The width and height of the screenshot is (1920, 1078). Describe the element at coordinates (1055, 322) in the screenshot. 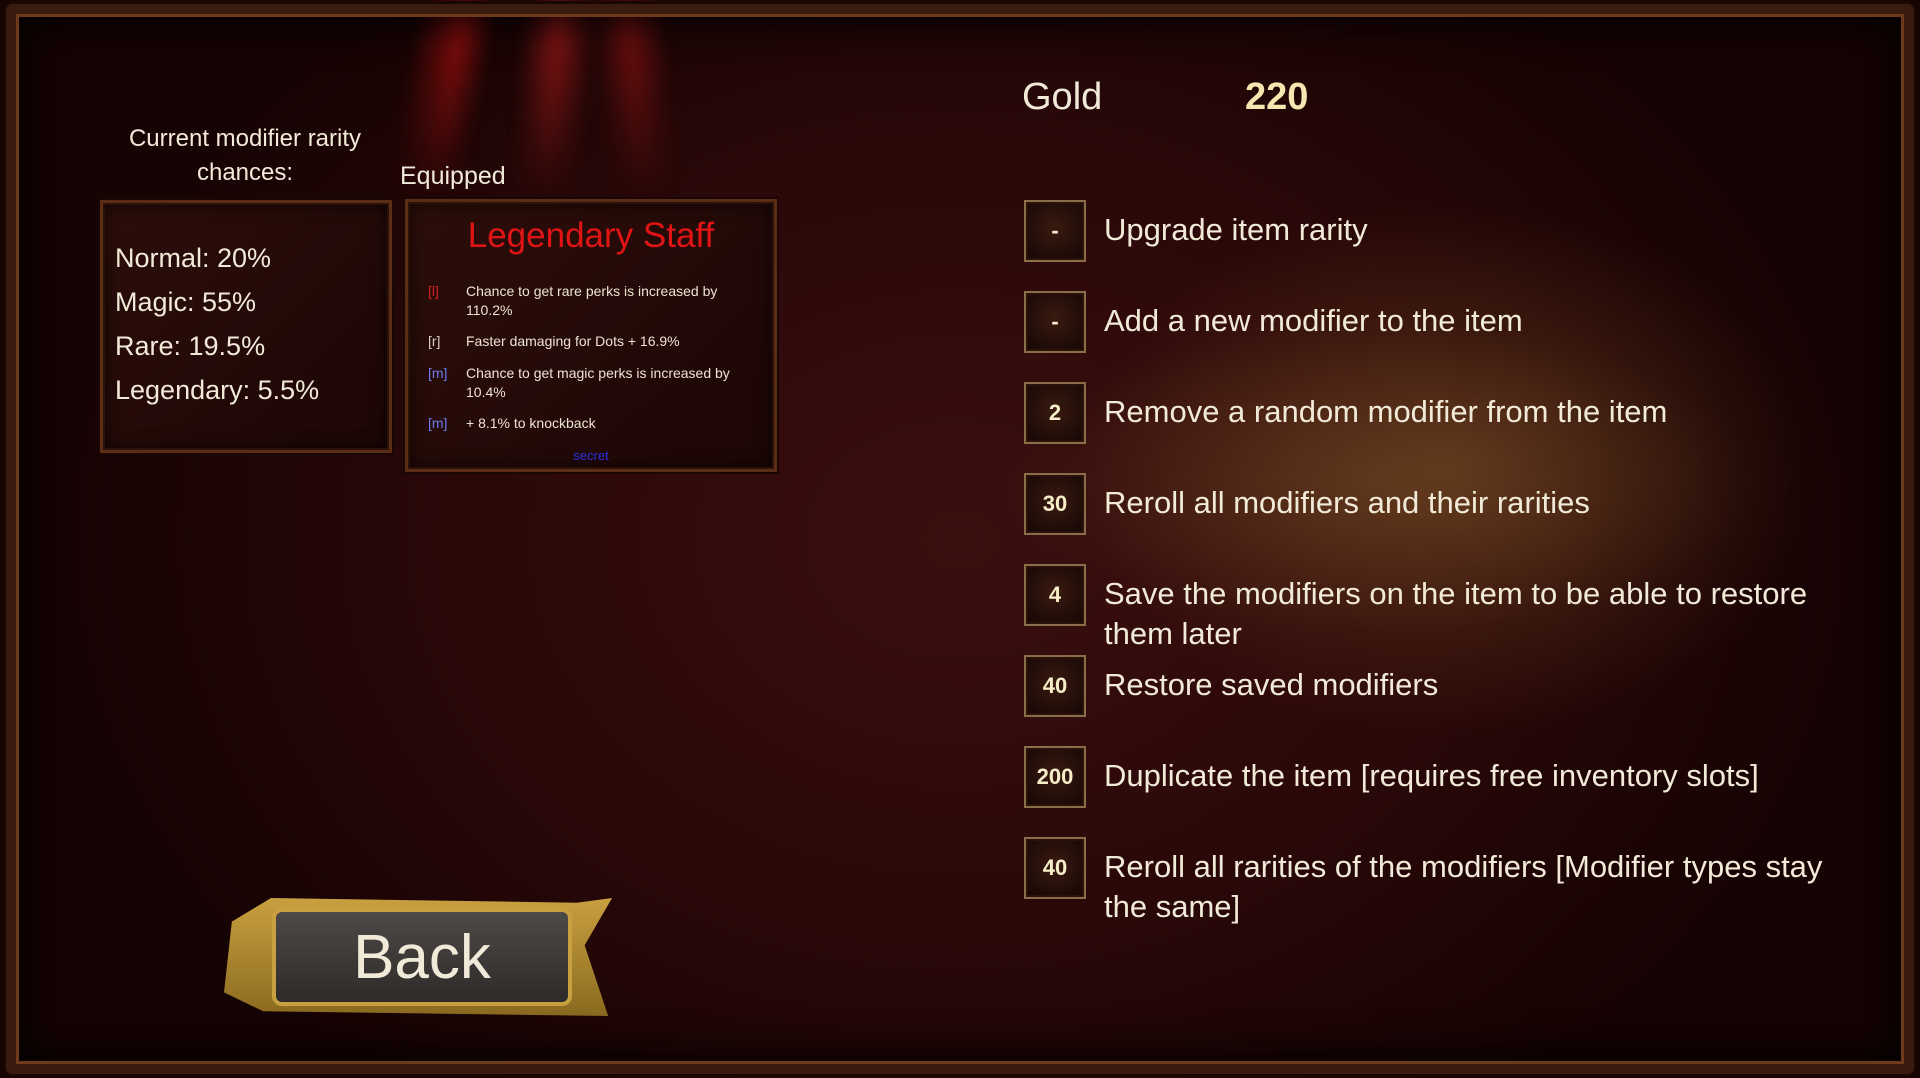

I see `add-modifier-button: -` at that location.